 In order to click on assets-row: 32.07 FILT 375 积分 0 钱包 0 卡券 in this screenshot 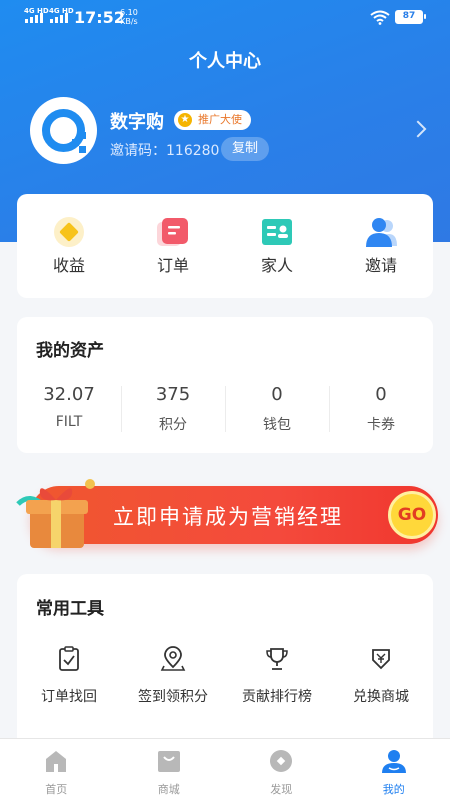, I will do `click(225, 409)`.